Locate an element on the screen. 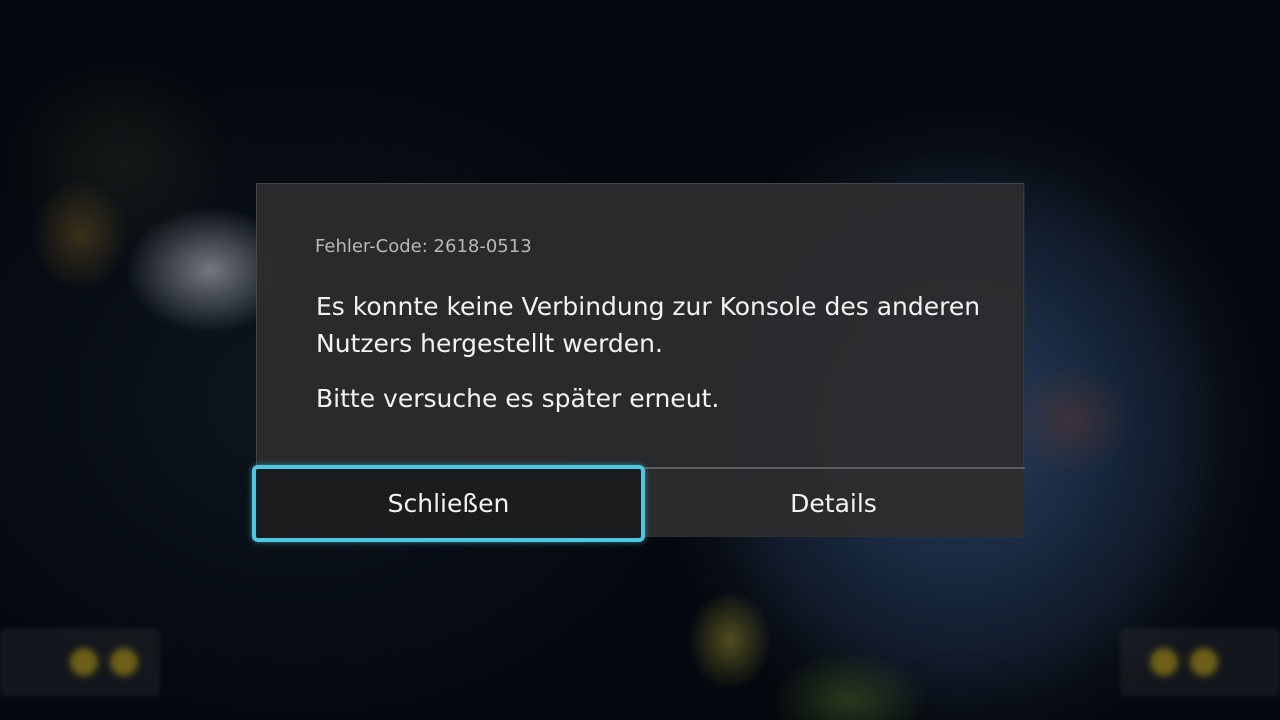 The height and width of the screenshot is (720, 1280). hud-left-blurred is located at coordinates (80, 662).